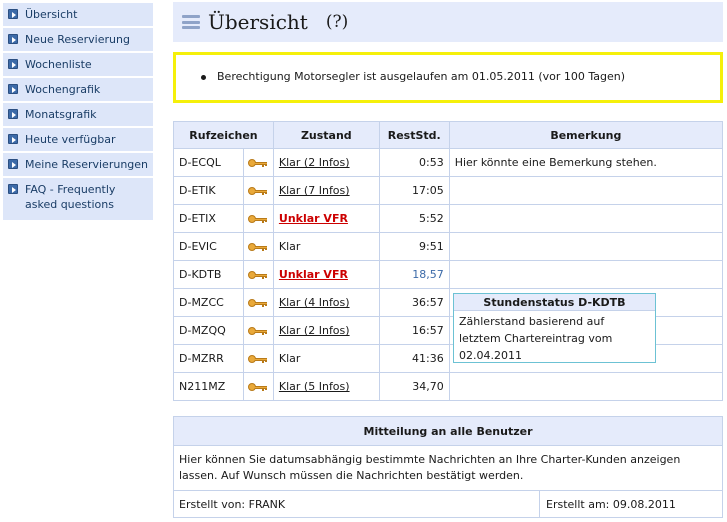 The height and width of the screenshot is (522, 727). Describe the element at coordinates (191, 22) in the screenshot. I see `menu-icon` at that location.